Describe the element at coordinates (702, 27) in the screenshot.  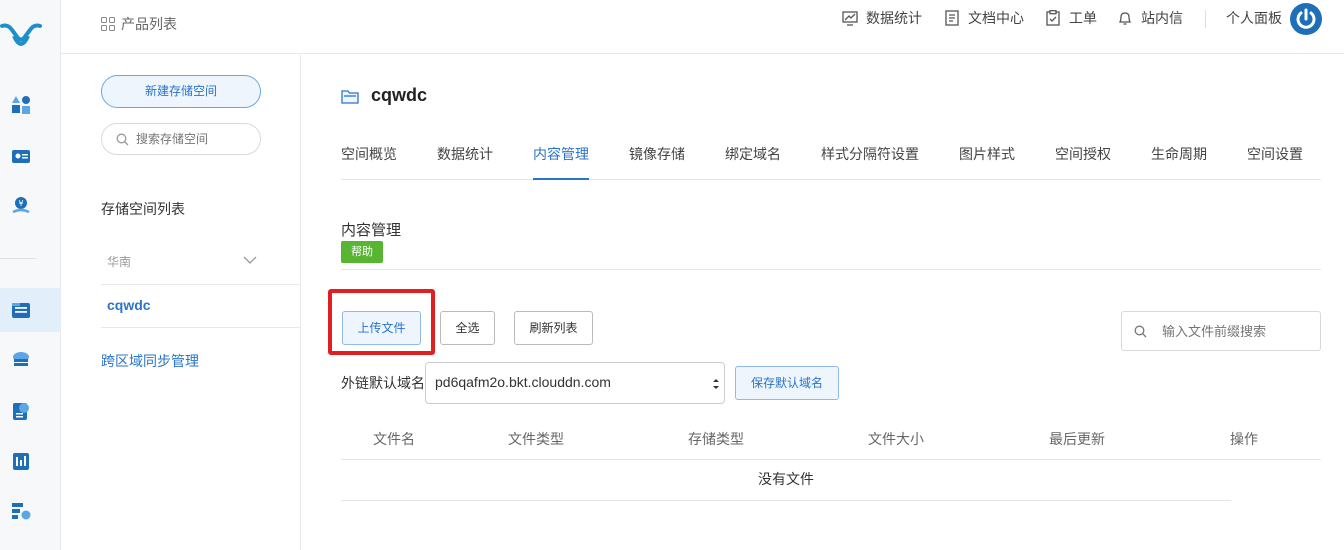
I see `top-header: 产品列表 数据统计 文档中心 工单 站内信 个人面板` at that location.